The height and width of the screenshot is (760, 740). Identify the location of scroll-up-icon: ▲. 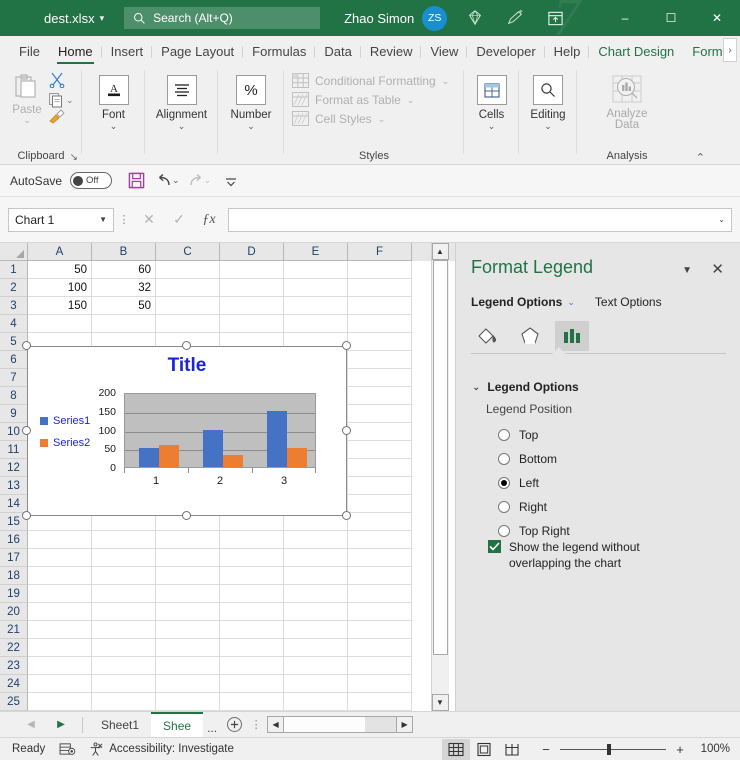
(440, 251).